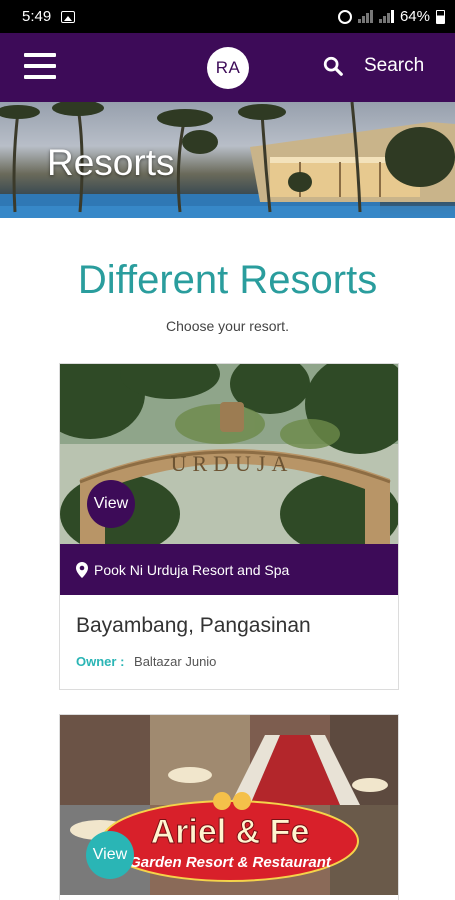 The height and width of the screenshot is (900, 455). What do you see at coordinates (227, 280) in the screenshot?
I see `section-title: Different Resorts` at bounding box center [227, 280].